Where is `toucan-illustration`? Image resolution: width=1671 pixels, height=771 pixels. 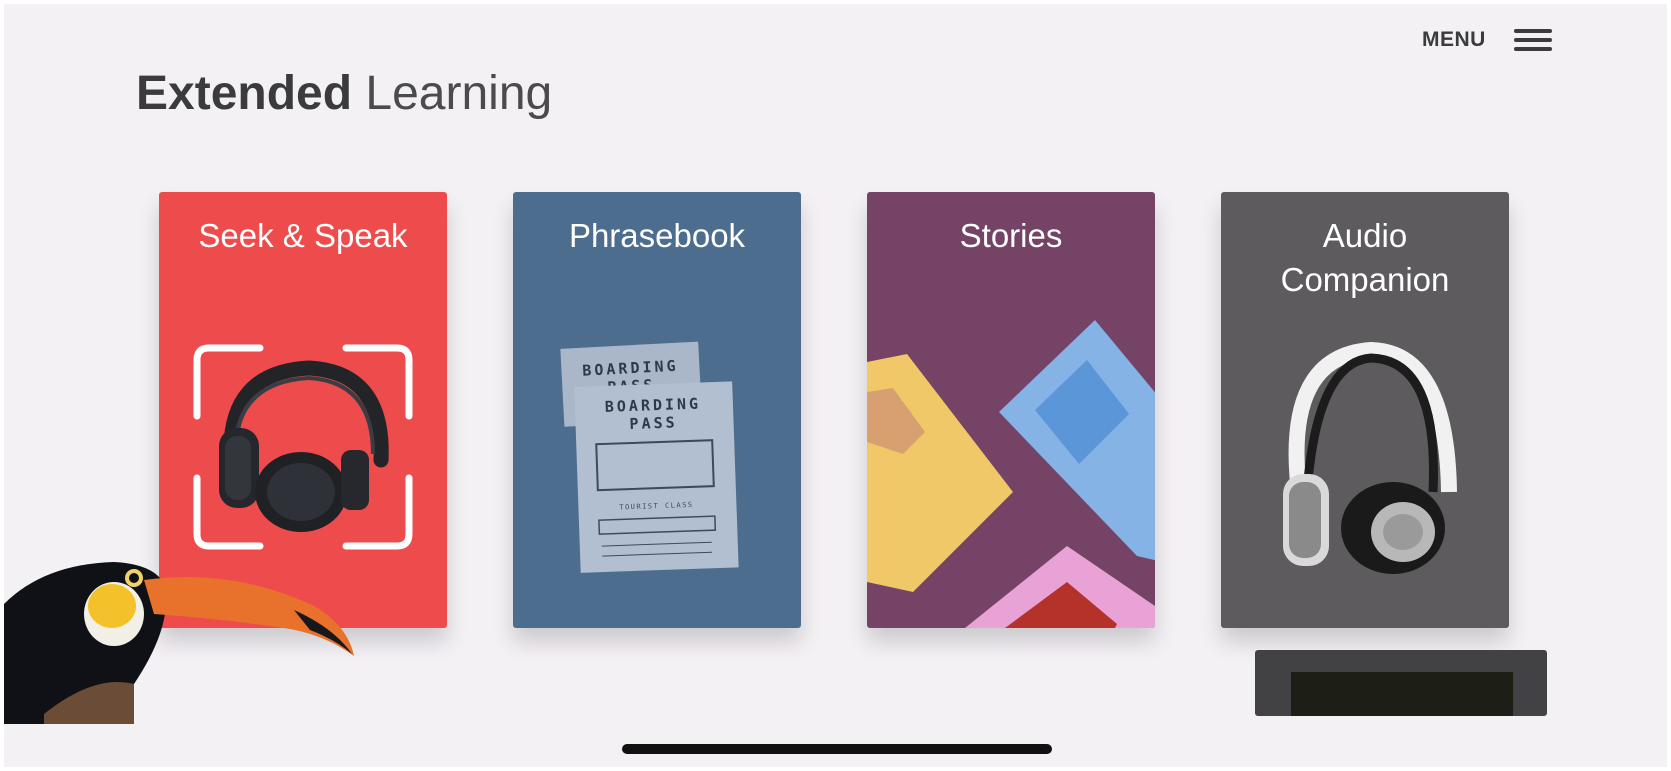 toucan-illustration is located at coordinates (179, 643).